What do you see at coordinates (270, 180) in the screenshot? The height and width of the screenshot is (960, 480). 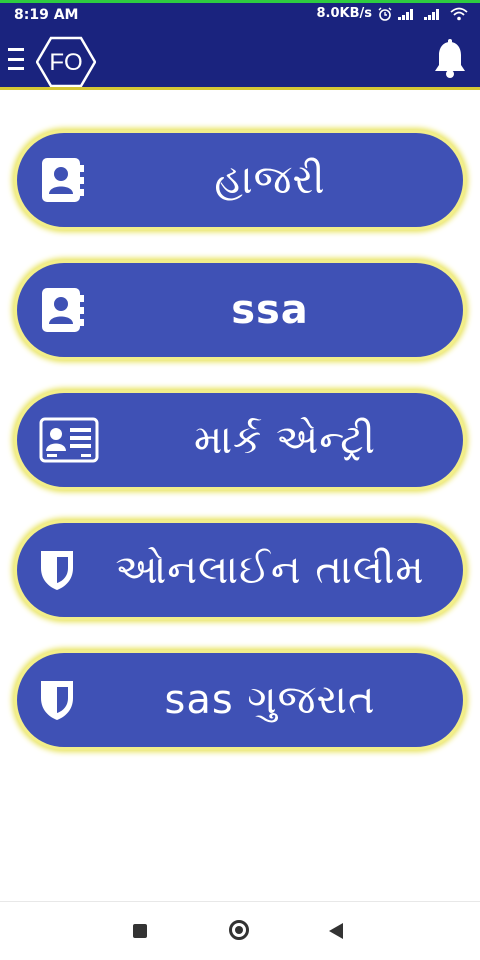 I see `menu-button-label: હાજરી` at bounding box center [270, 180].